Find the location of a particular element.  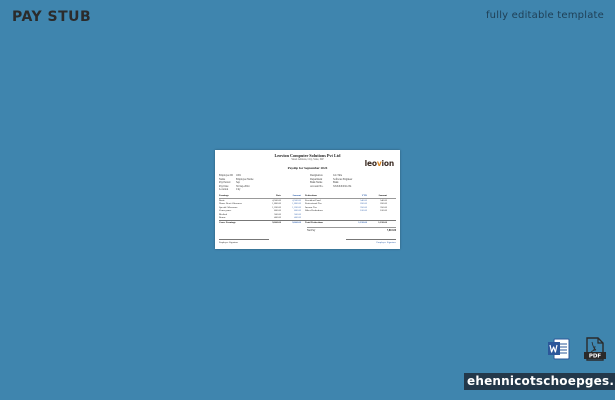

page-title: PAY STUB is located at coordinates (52, 17).